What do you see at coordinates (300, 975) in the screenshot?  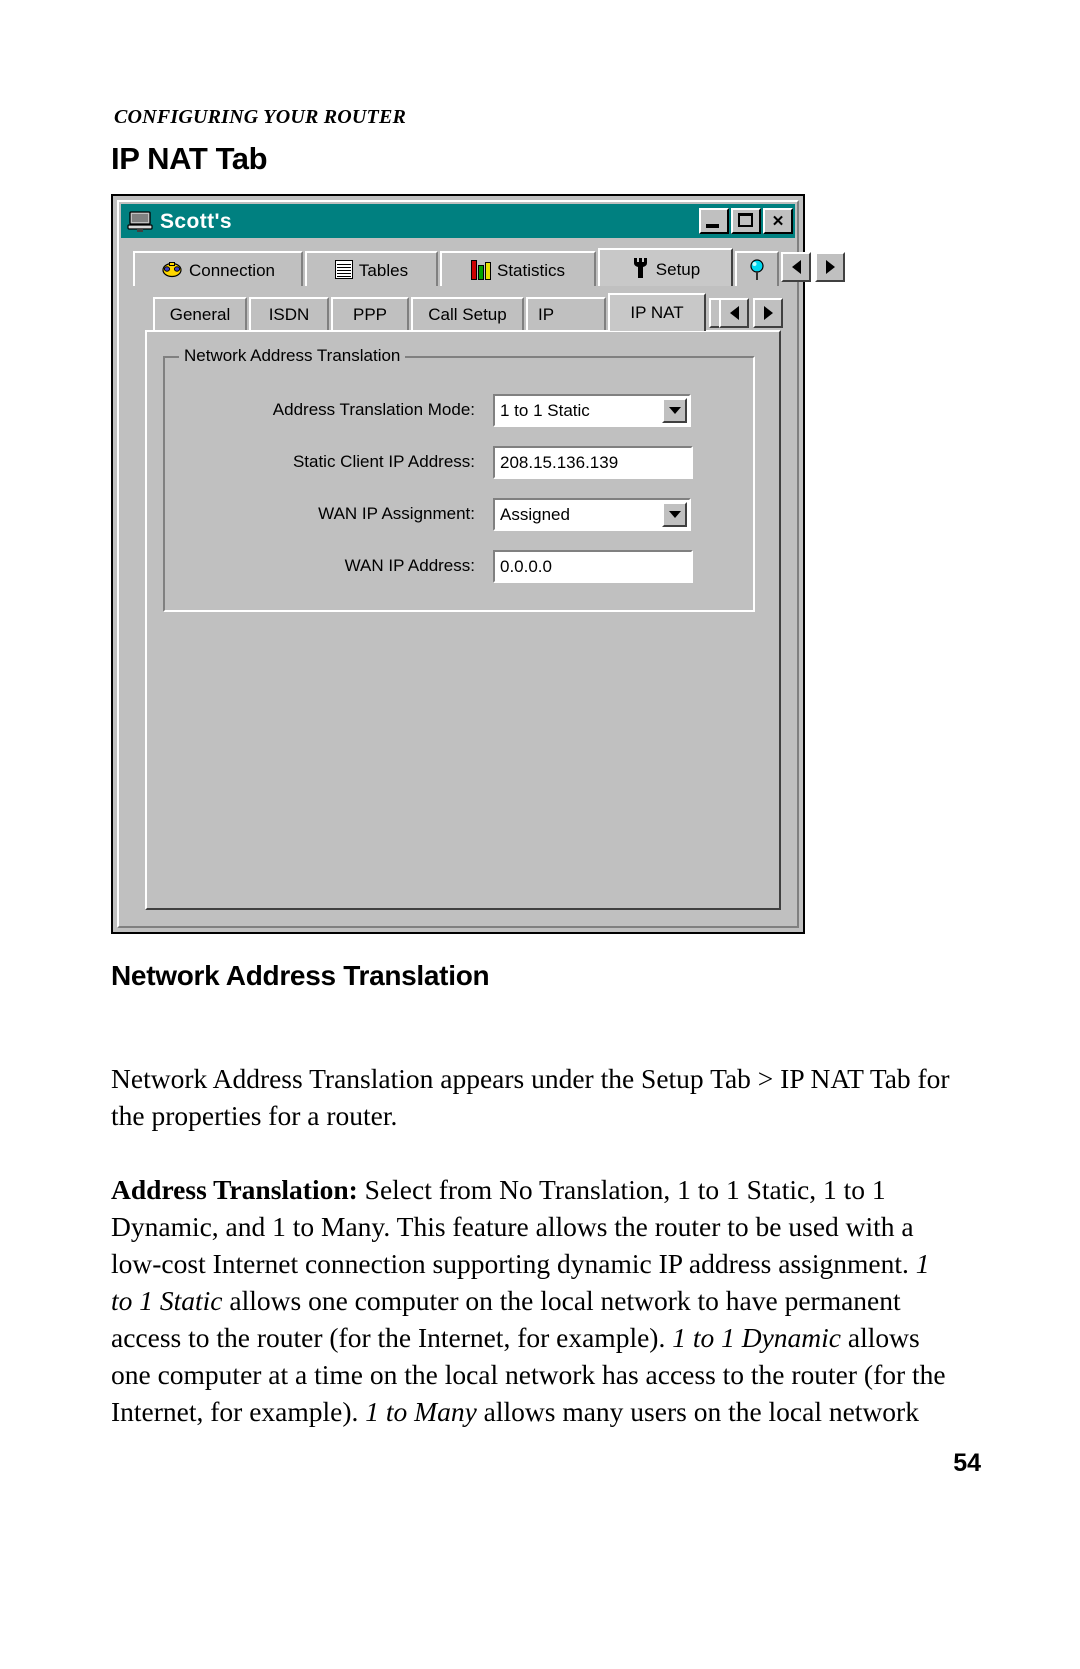 I see `sub-heading: Network Address Translation` at bounding box center [300, 975].